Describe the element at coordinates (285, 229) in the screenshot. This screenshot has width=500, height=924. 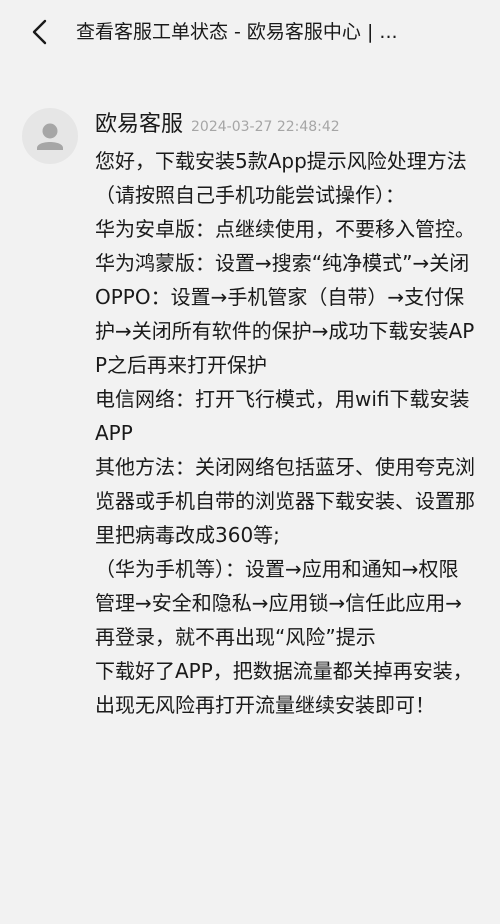
I see `message-paragraph: 华为安卓版：点继续使用，不要移入管控。` at that location.